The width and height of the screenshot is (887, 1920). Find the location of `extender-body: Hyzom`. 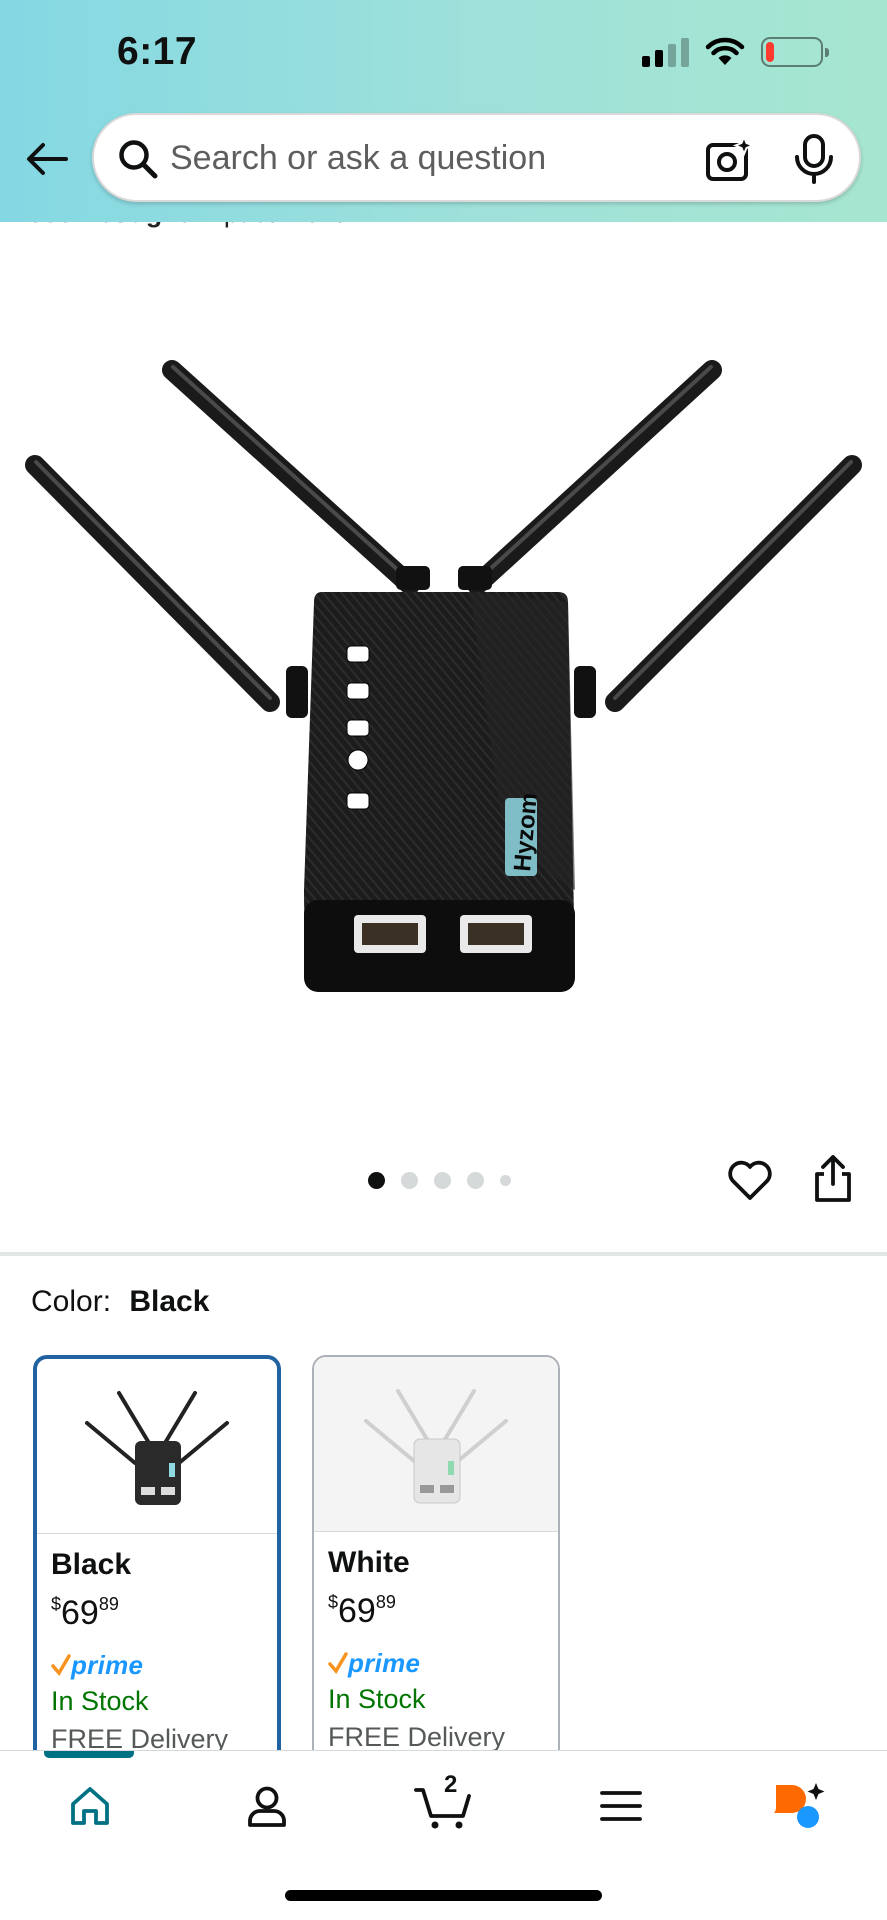

extender-body: Hyzom is located at coordinates (439, 792).